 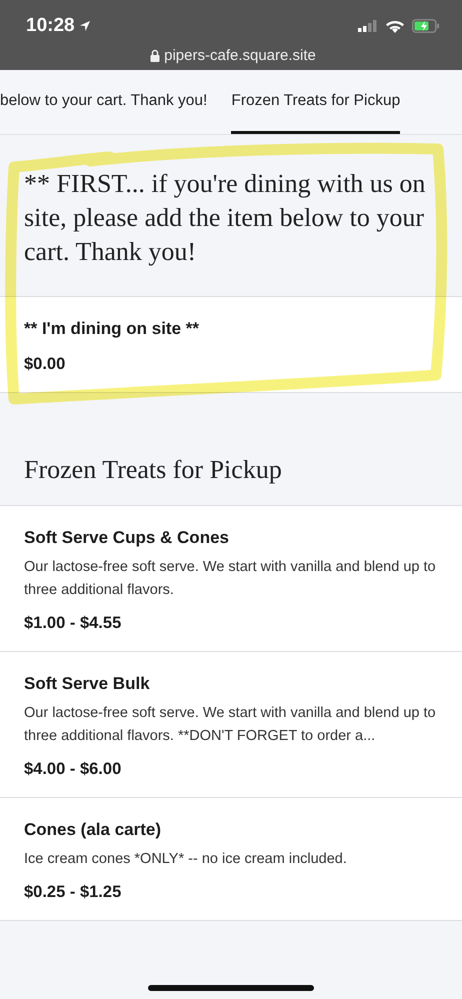 I want to click on menu-item-card: Soft Serve Bulk Our lactose-free soft serve. We start with vanilla and blend up to three additional flavors. **DON'T FORGET to order a... $4.00 - $6.00, so click(x=231, y=725).